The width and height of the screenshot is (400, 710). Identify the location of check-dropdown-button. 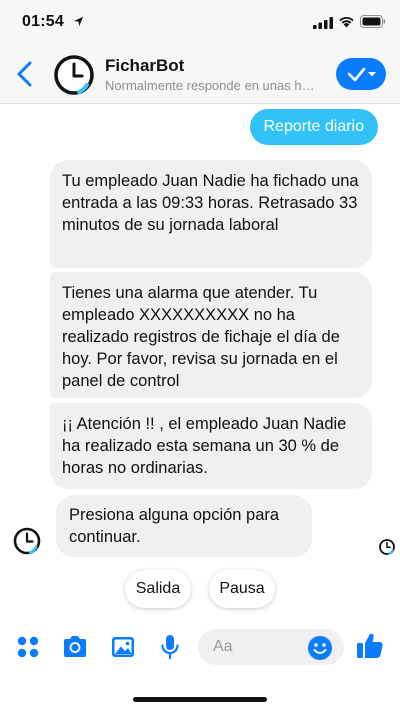
(361, 74).